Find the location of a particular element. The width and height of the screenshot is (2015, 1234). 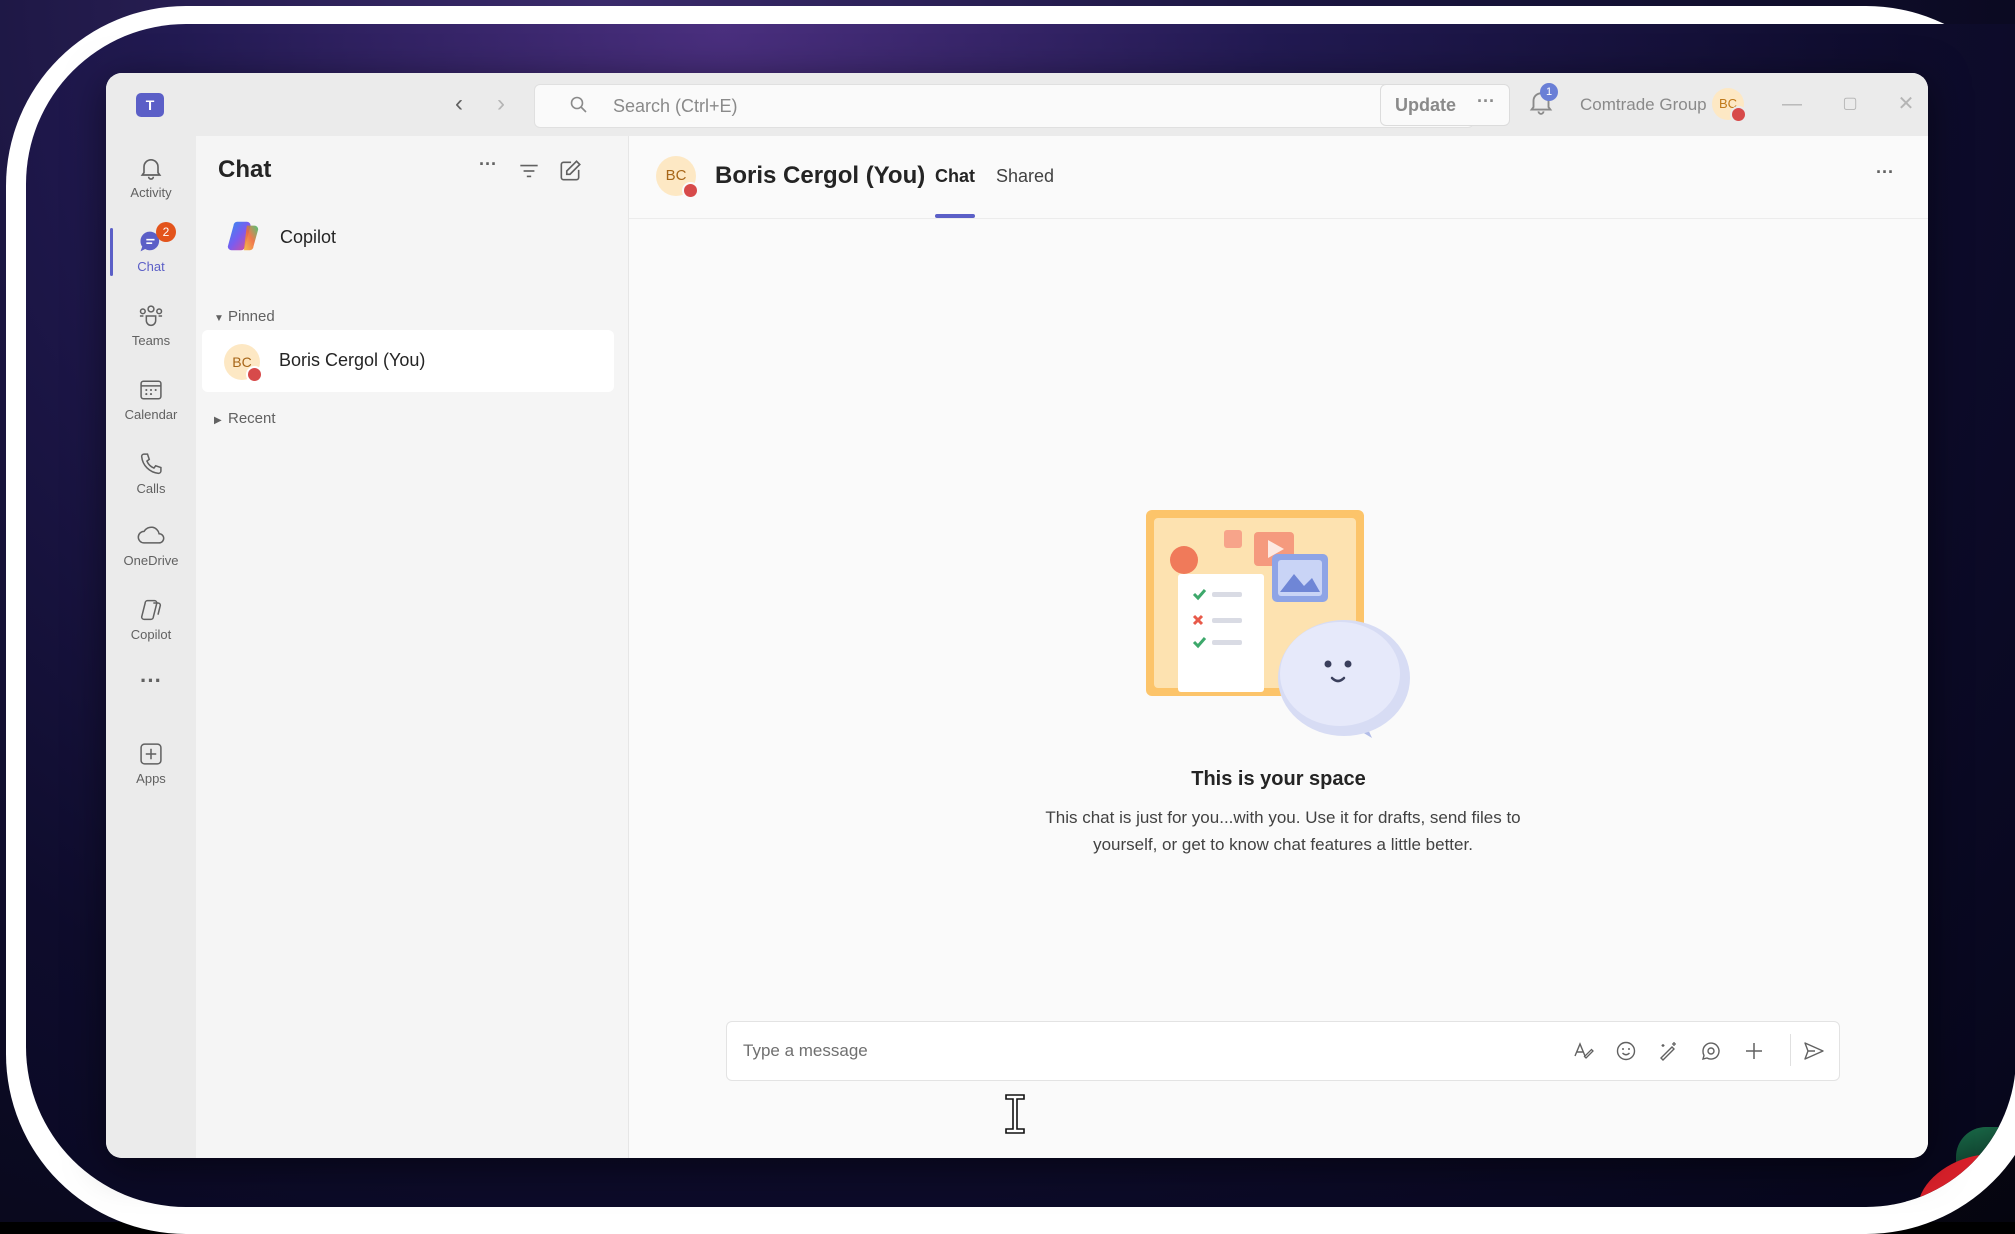

send-icon is located at coordinates (1814, 1051).